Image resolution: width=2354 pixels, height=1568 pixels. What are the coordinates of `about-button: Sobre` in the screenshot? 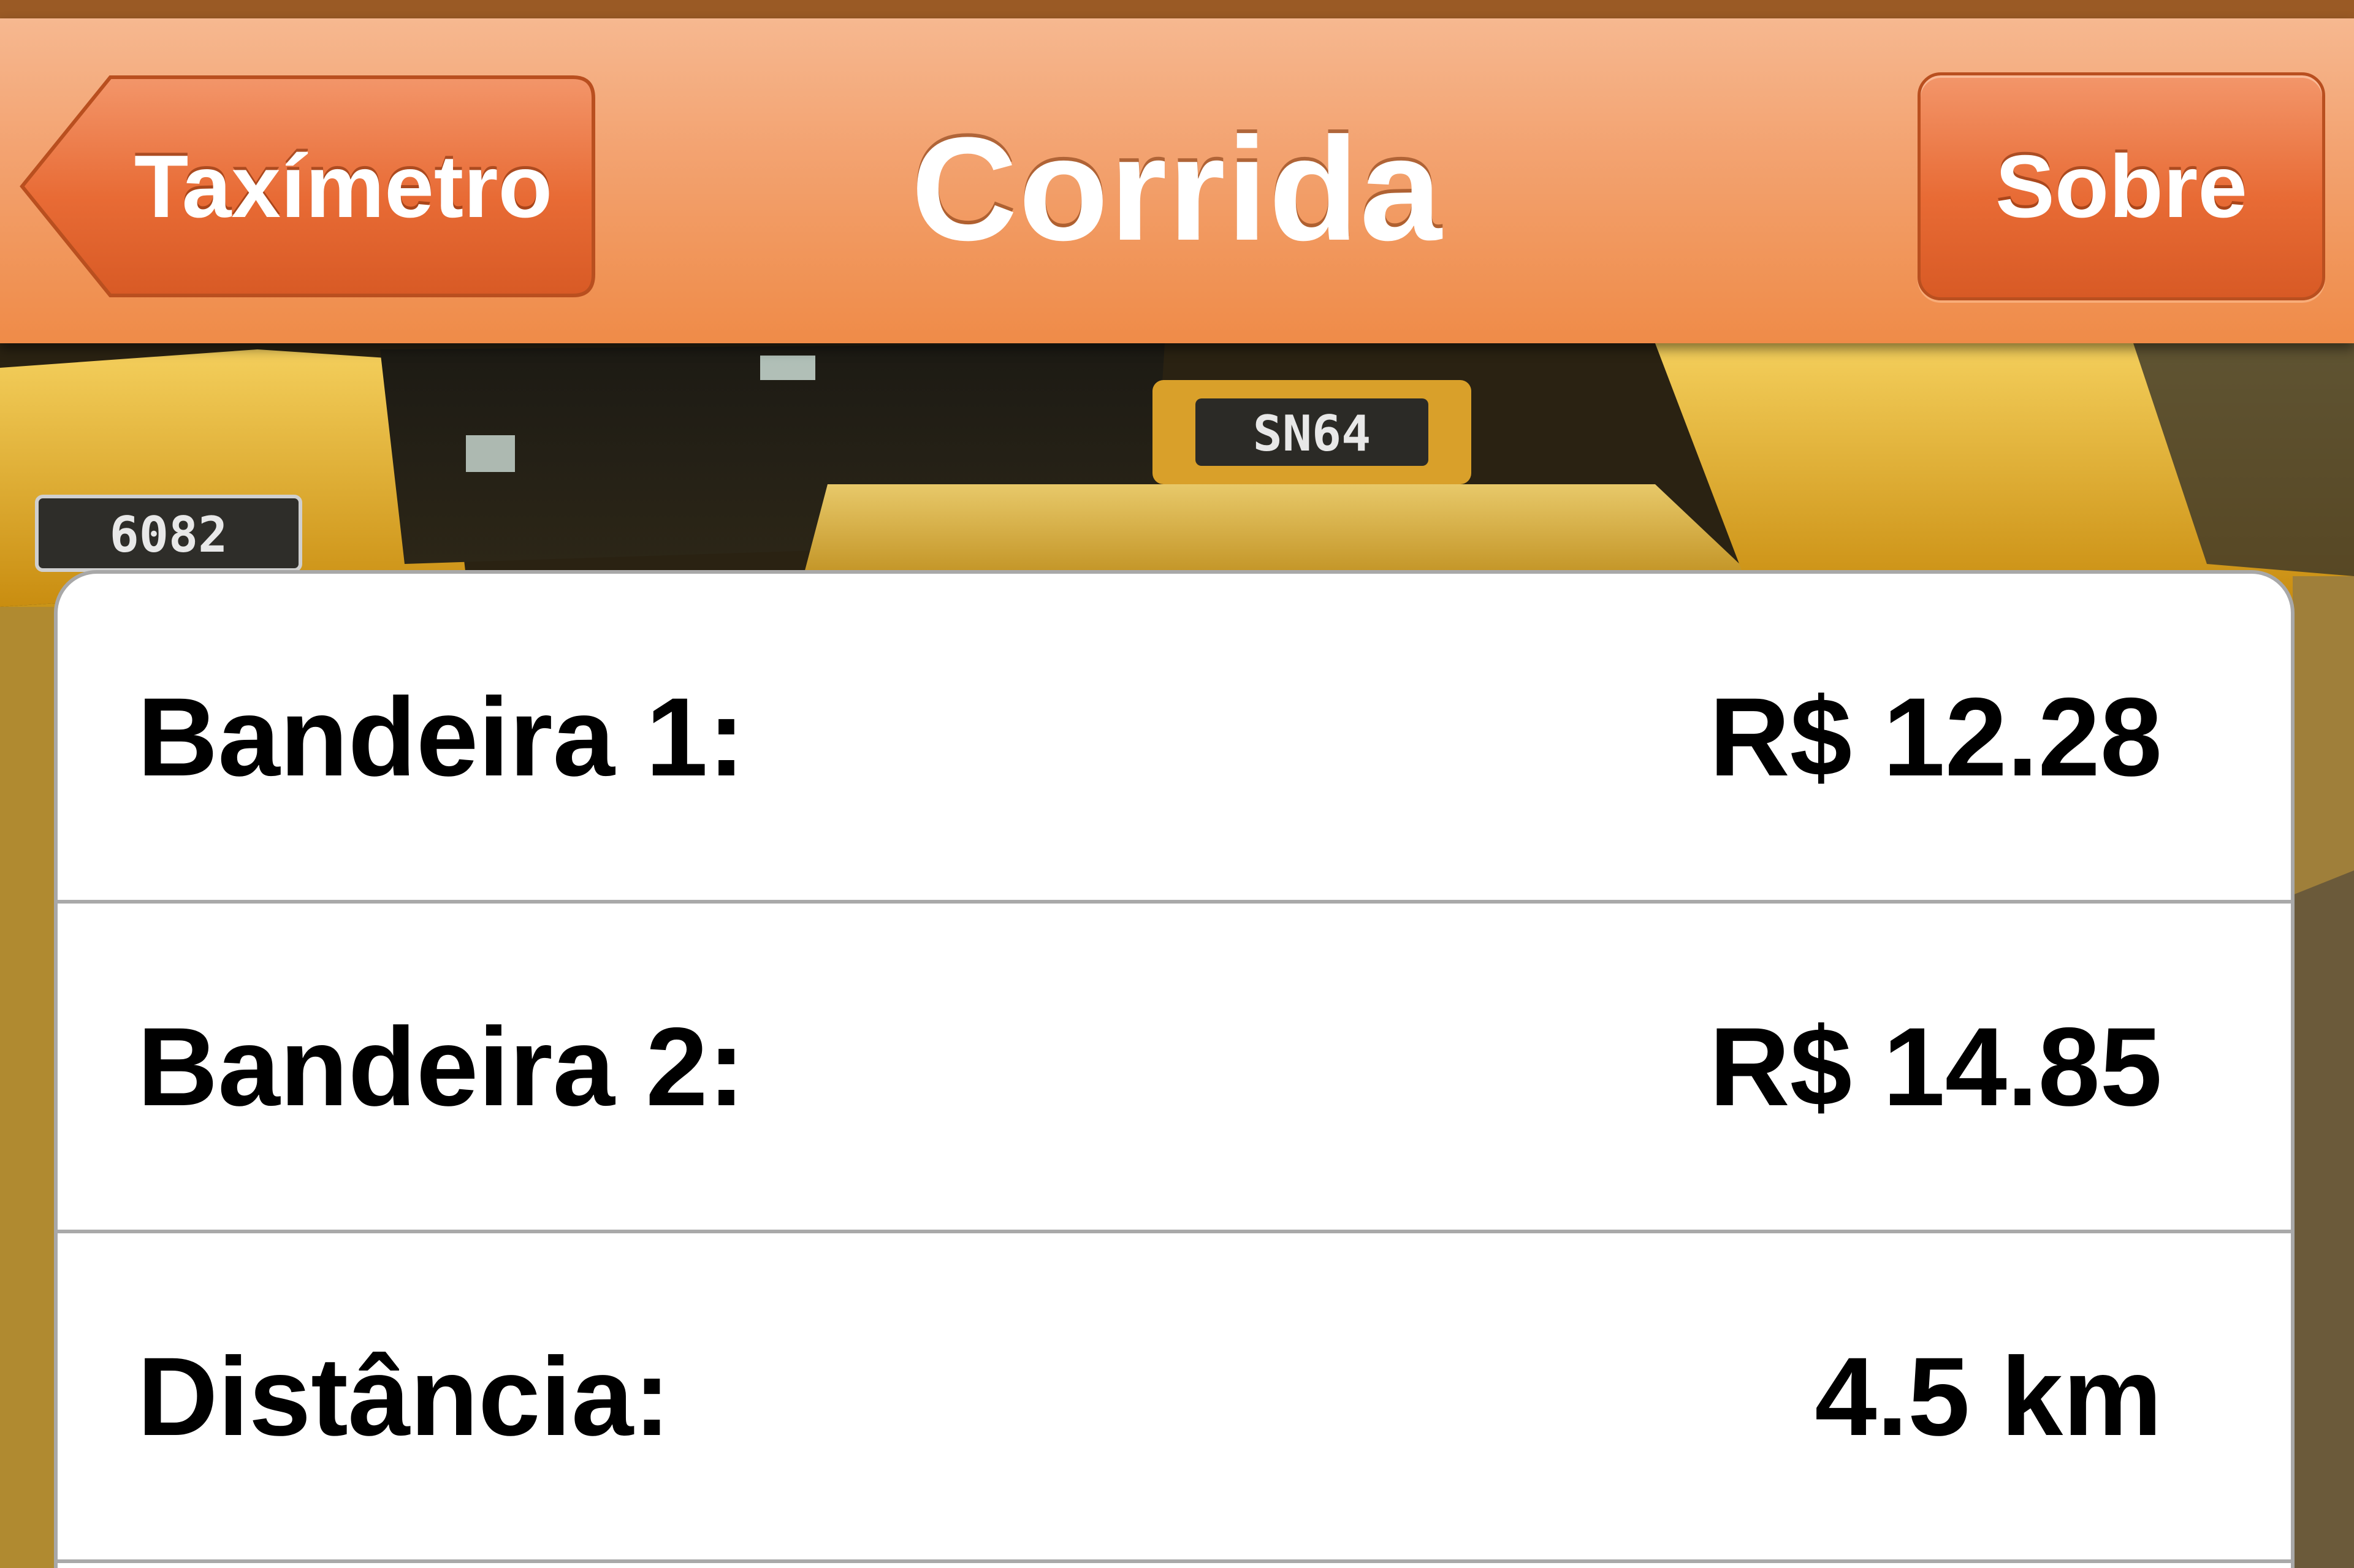 It's located at (2121, 186).